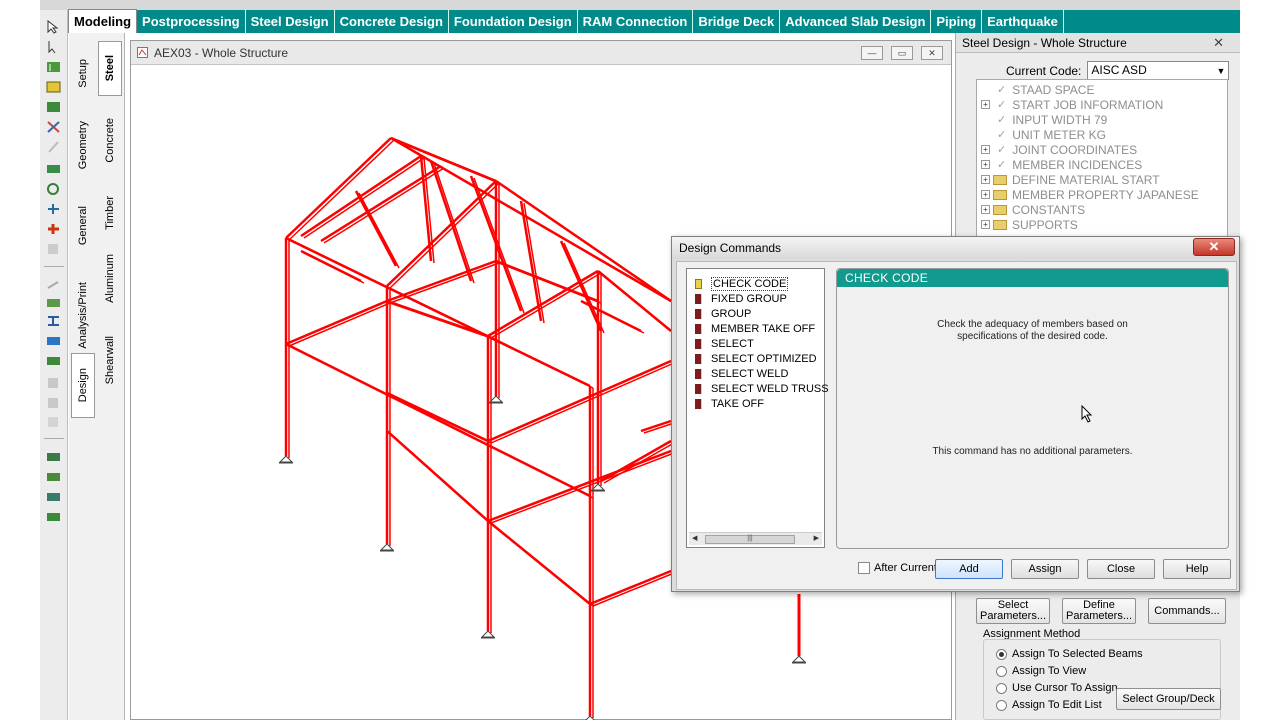  I want to click on tree-item: + SUPPORTS, so click(1029, 224).